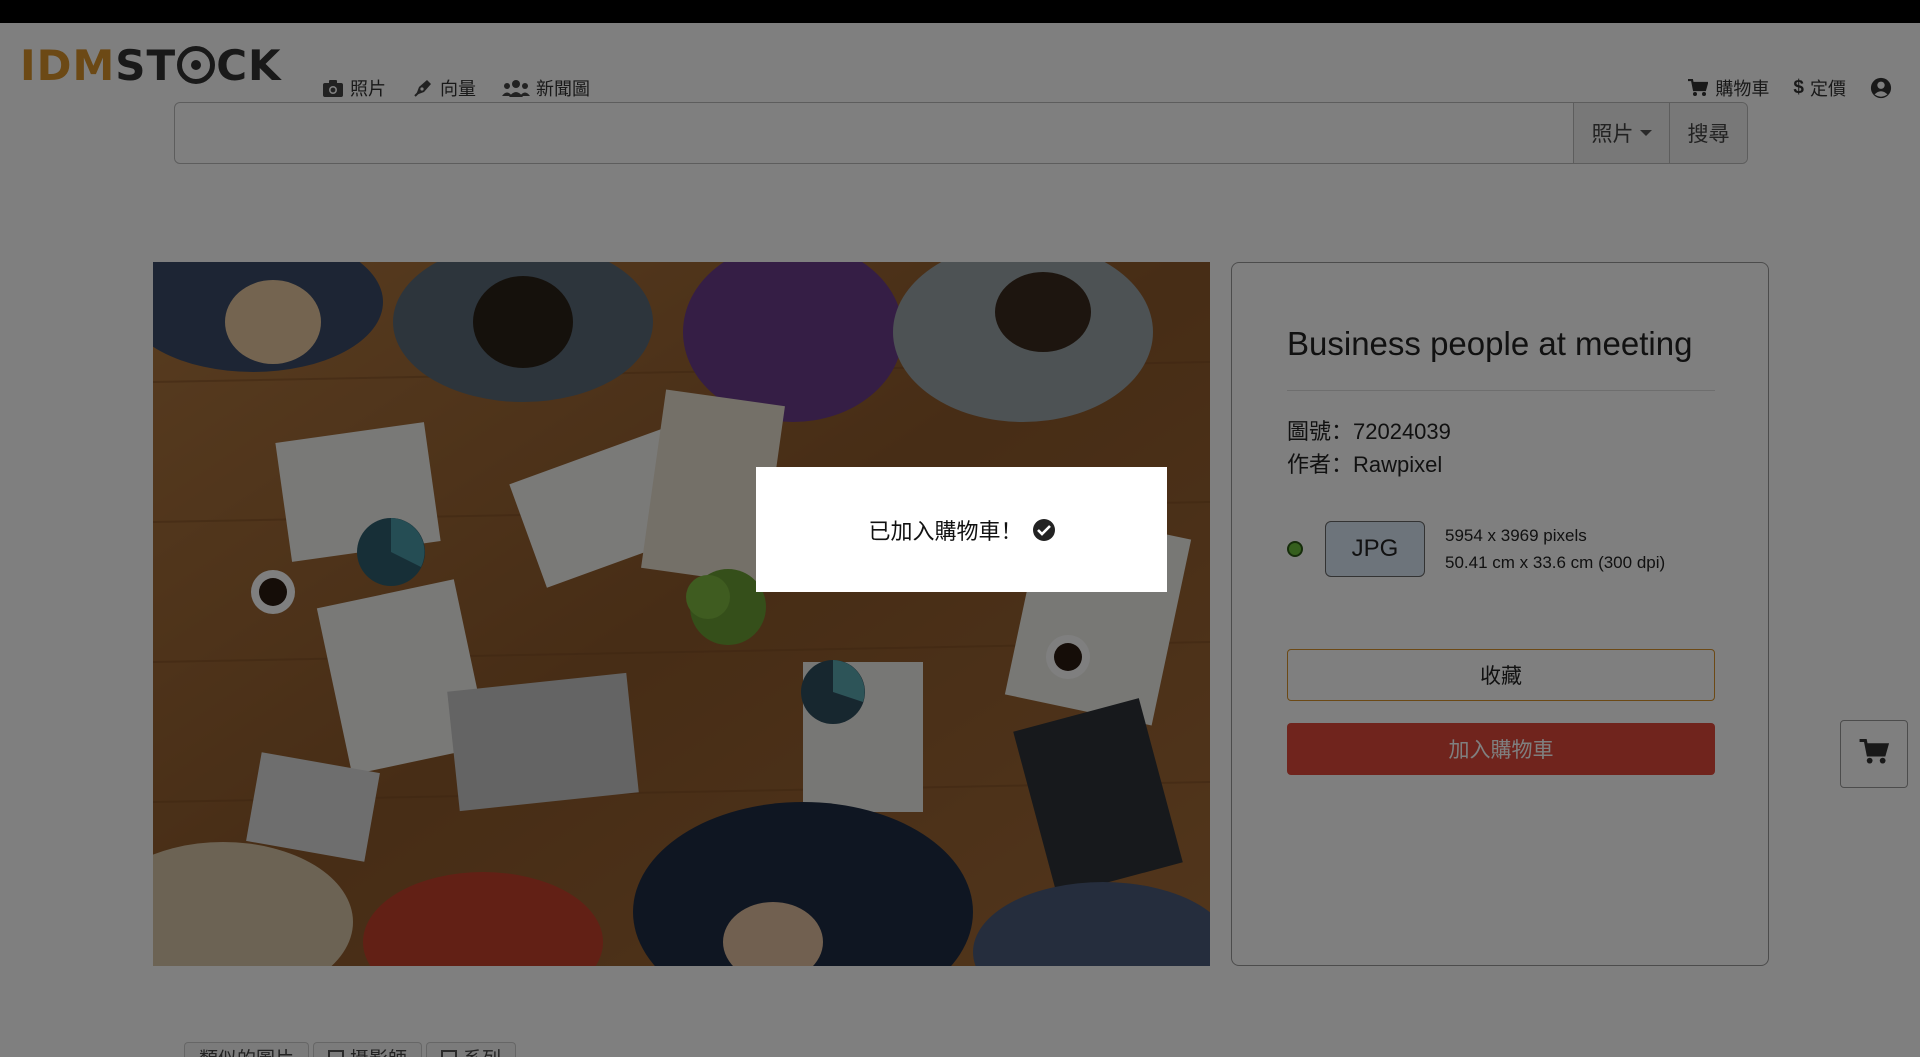  Describe the element at coordinates (1043, 529) in the screenshot. I see `check-circle-icon` at that location.